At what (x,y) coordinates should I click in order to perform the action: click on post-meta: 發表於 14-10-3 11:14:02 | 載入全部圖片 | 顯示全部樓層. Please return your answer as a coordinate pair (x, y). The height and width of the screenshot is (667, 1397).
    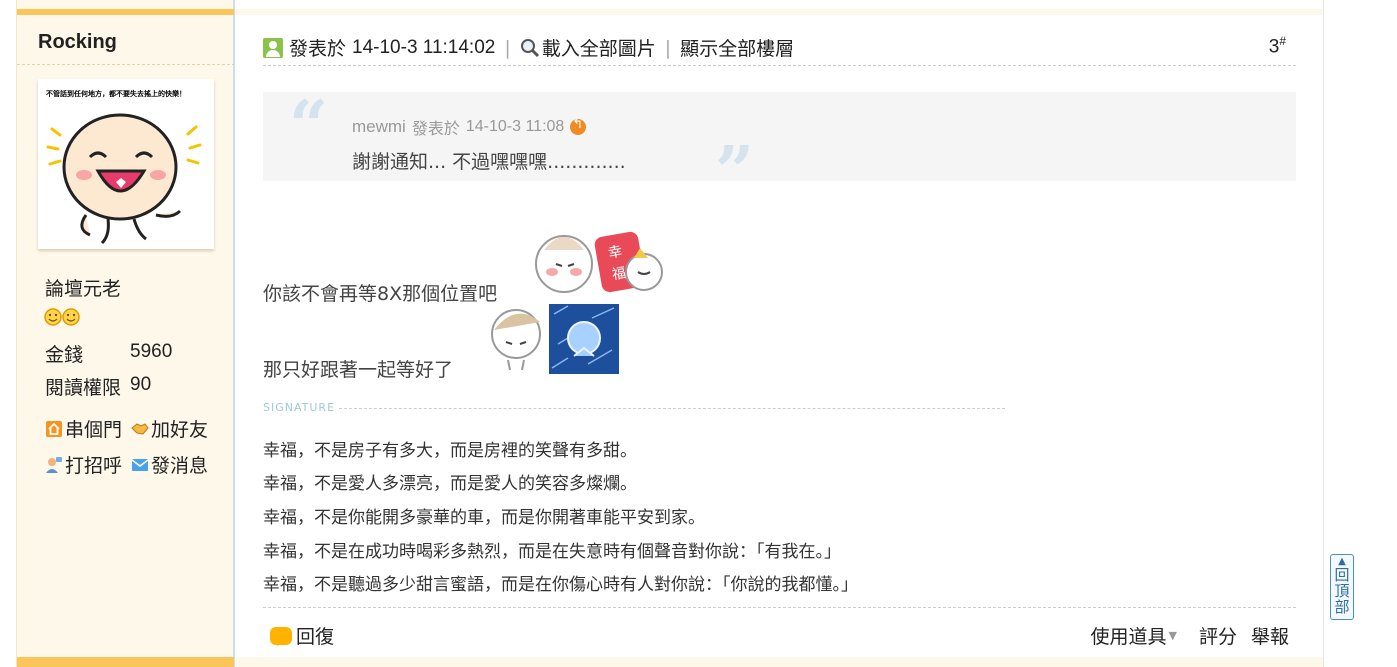
    Looking at the image, I should click on (528, 47).